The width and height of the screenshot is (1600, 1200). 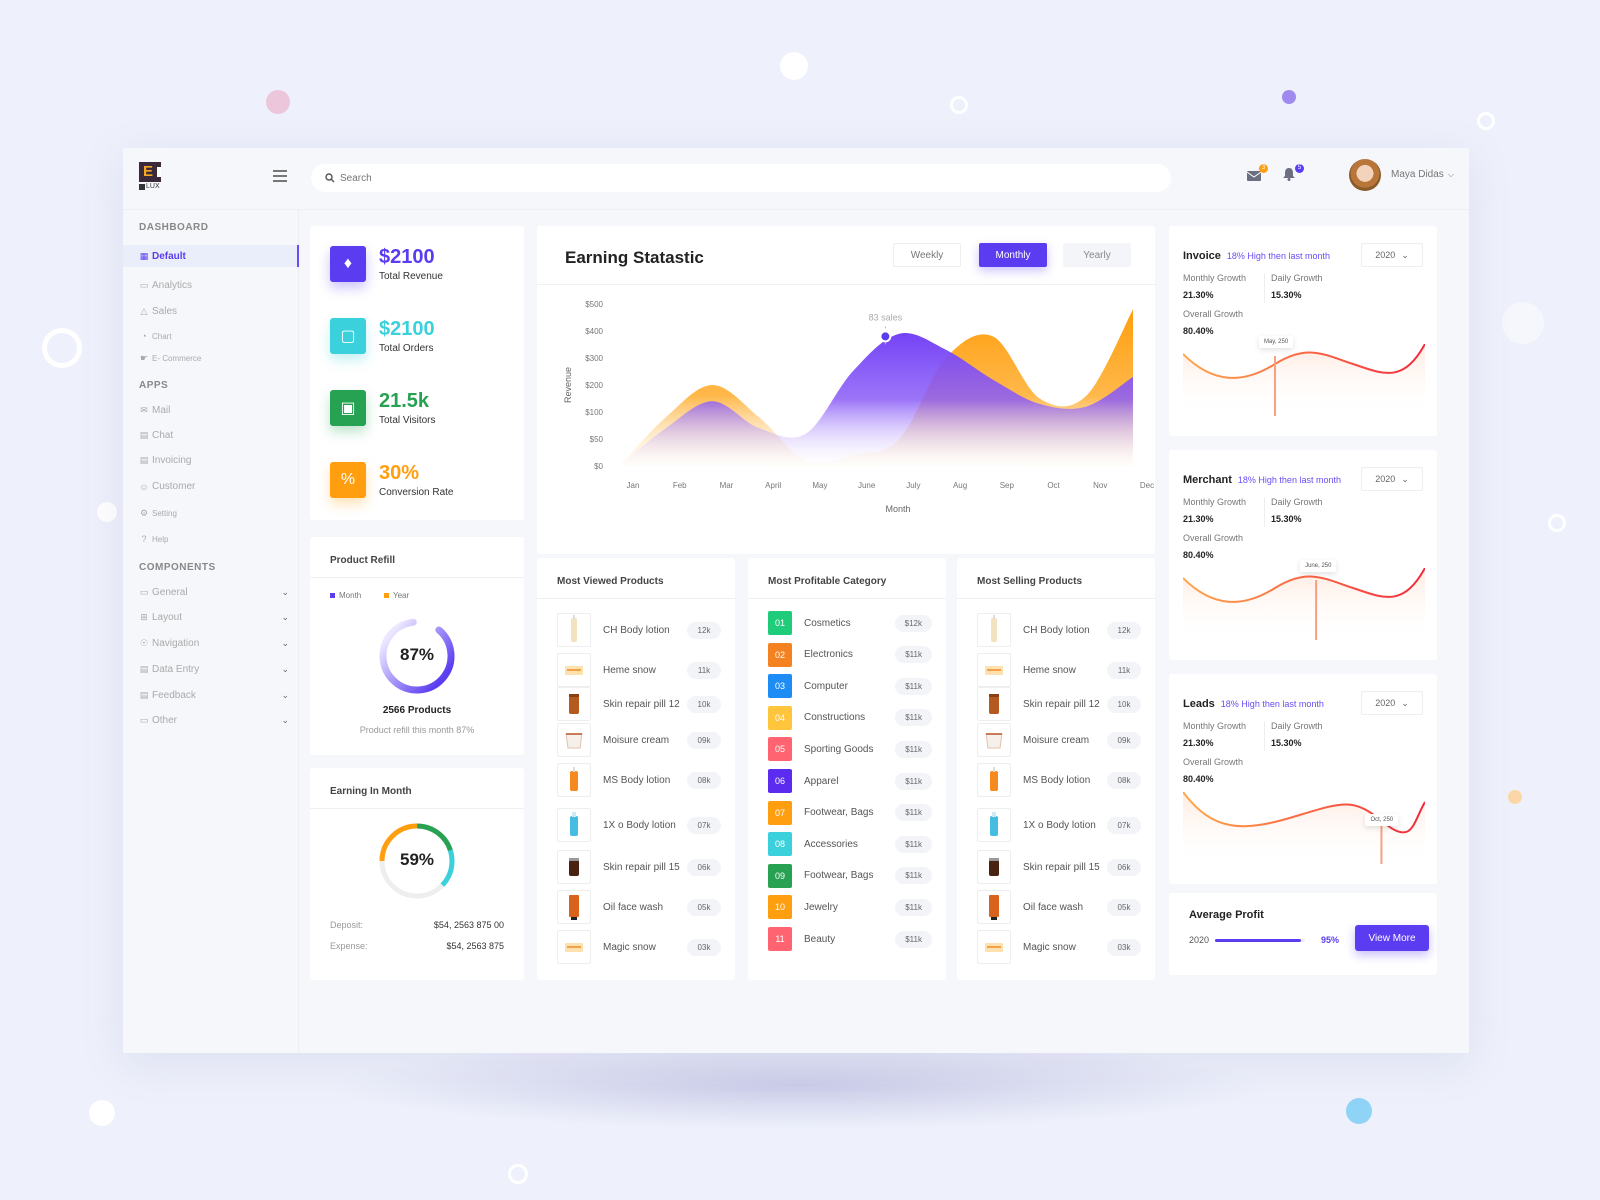 I want to click on search-bar, so click(x=741, y=178).